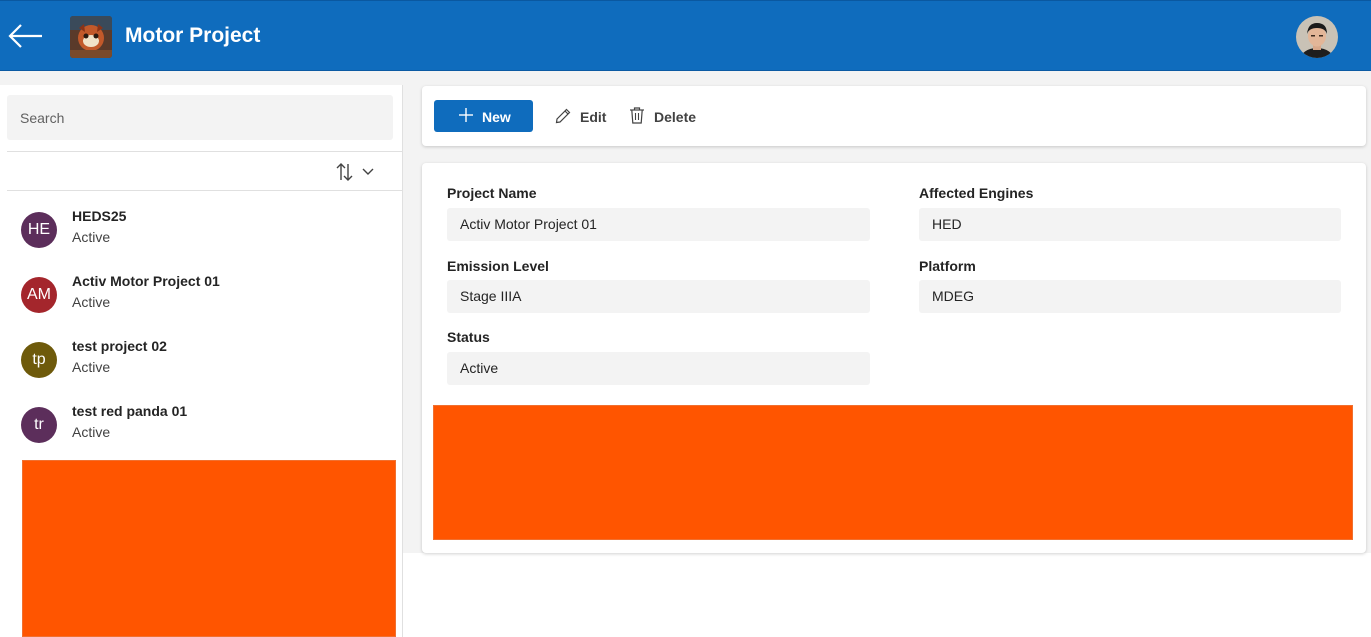 This screenshot has width=1371, height=637. I want to click on delete-button: Delete, so click(668, 116).